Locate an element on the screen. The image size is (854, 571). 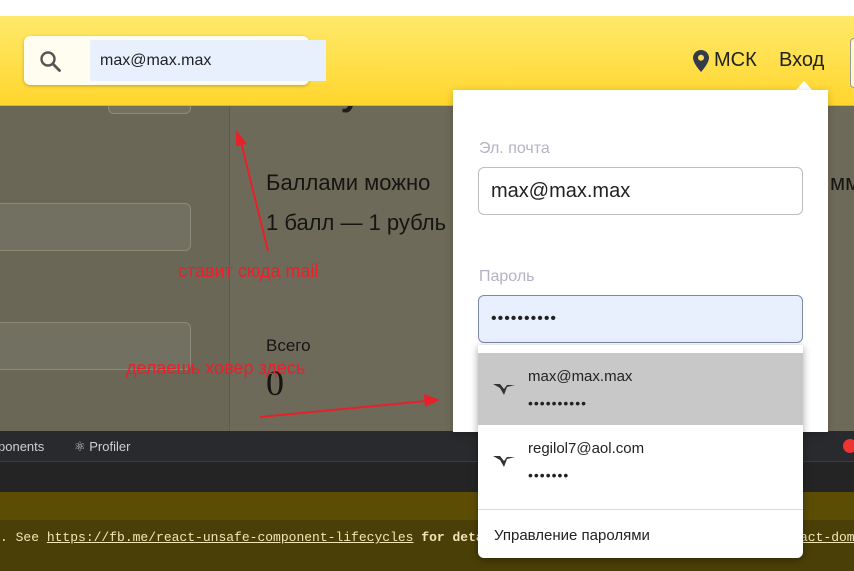
warning-source-link: act-dom is located at coordinates (827, 537).